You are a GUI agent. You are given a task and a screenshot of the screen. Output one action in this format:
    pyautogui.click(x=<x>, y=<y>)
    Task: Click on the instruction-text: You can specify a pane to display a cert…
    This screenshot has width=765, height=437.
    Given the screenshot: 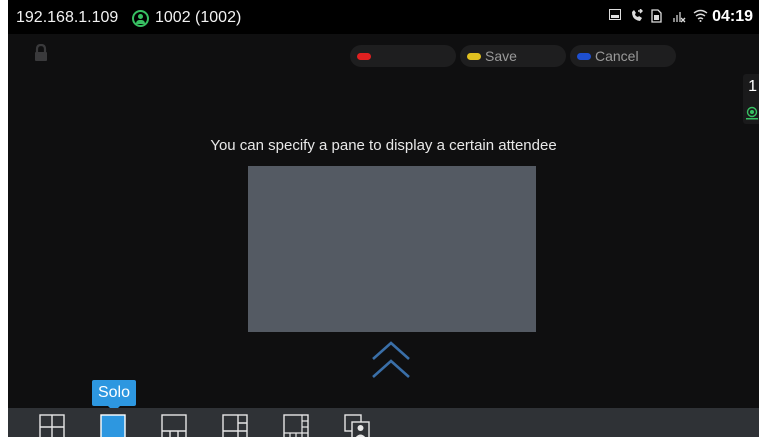 What is the action you would take?
    pyautogui.click(x=383, y=145)
    